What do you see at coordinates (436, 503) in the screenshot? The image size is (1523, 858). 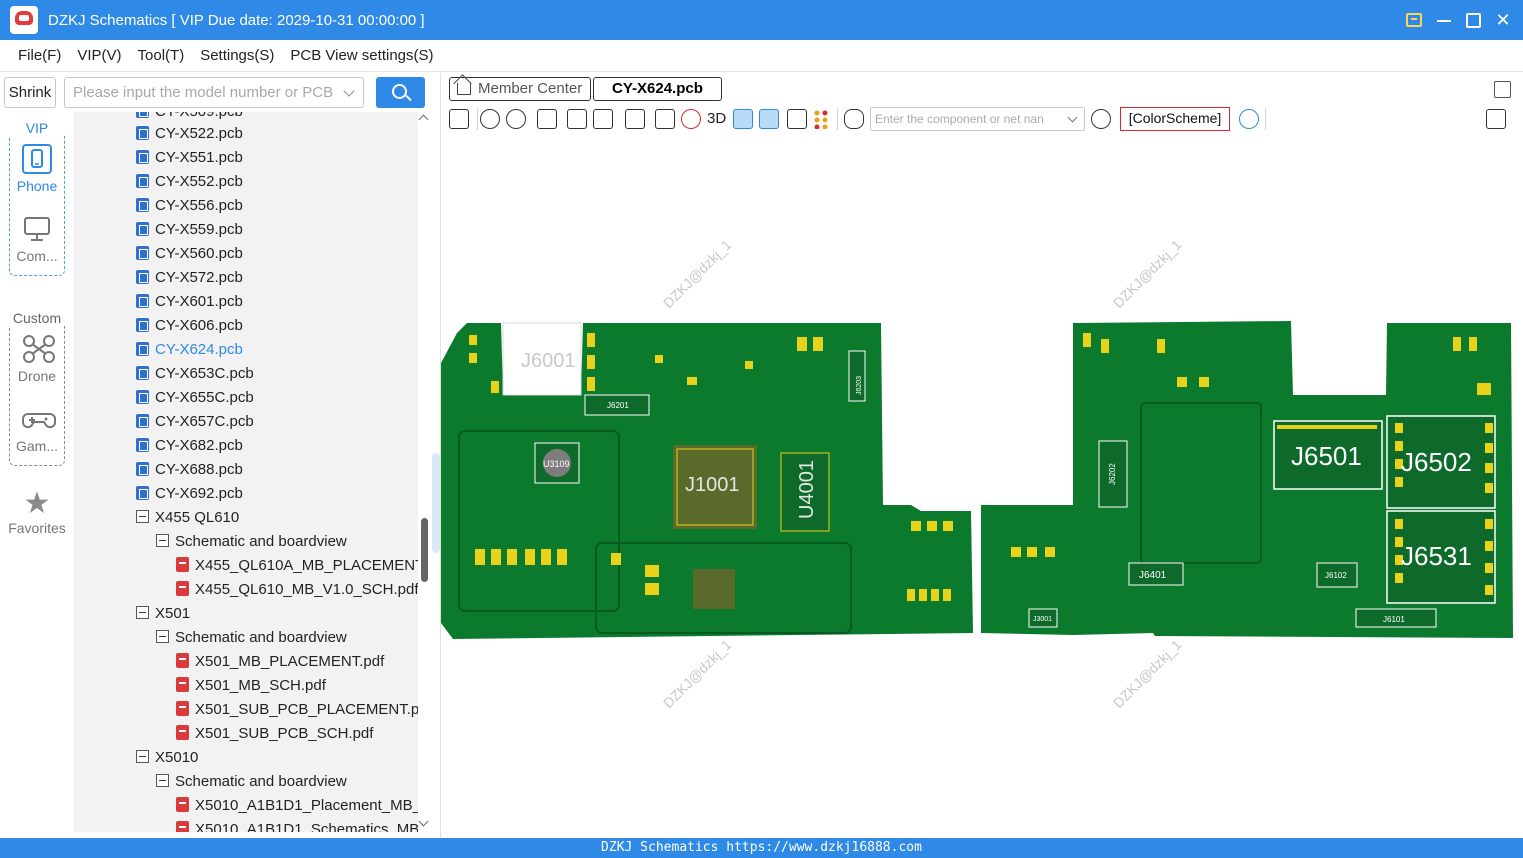 I see `splitter-grip` at bounding box center [436, 503].